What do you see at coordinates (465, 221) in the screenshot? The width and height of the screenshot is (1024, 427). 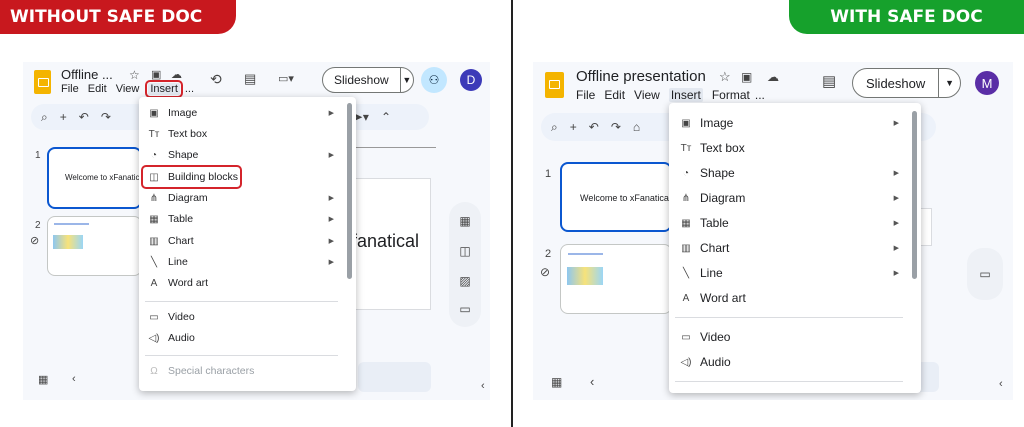 I see `keyboard-icon: ▦` at bounding box center [465, 221].